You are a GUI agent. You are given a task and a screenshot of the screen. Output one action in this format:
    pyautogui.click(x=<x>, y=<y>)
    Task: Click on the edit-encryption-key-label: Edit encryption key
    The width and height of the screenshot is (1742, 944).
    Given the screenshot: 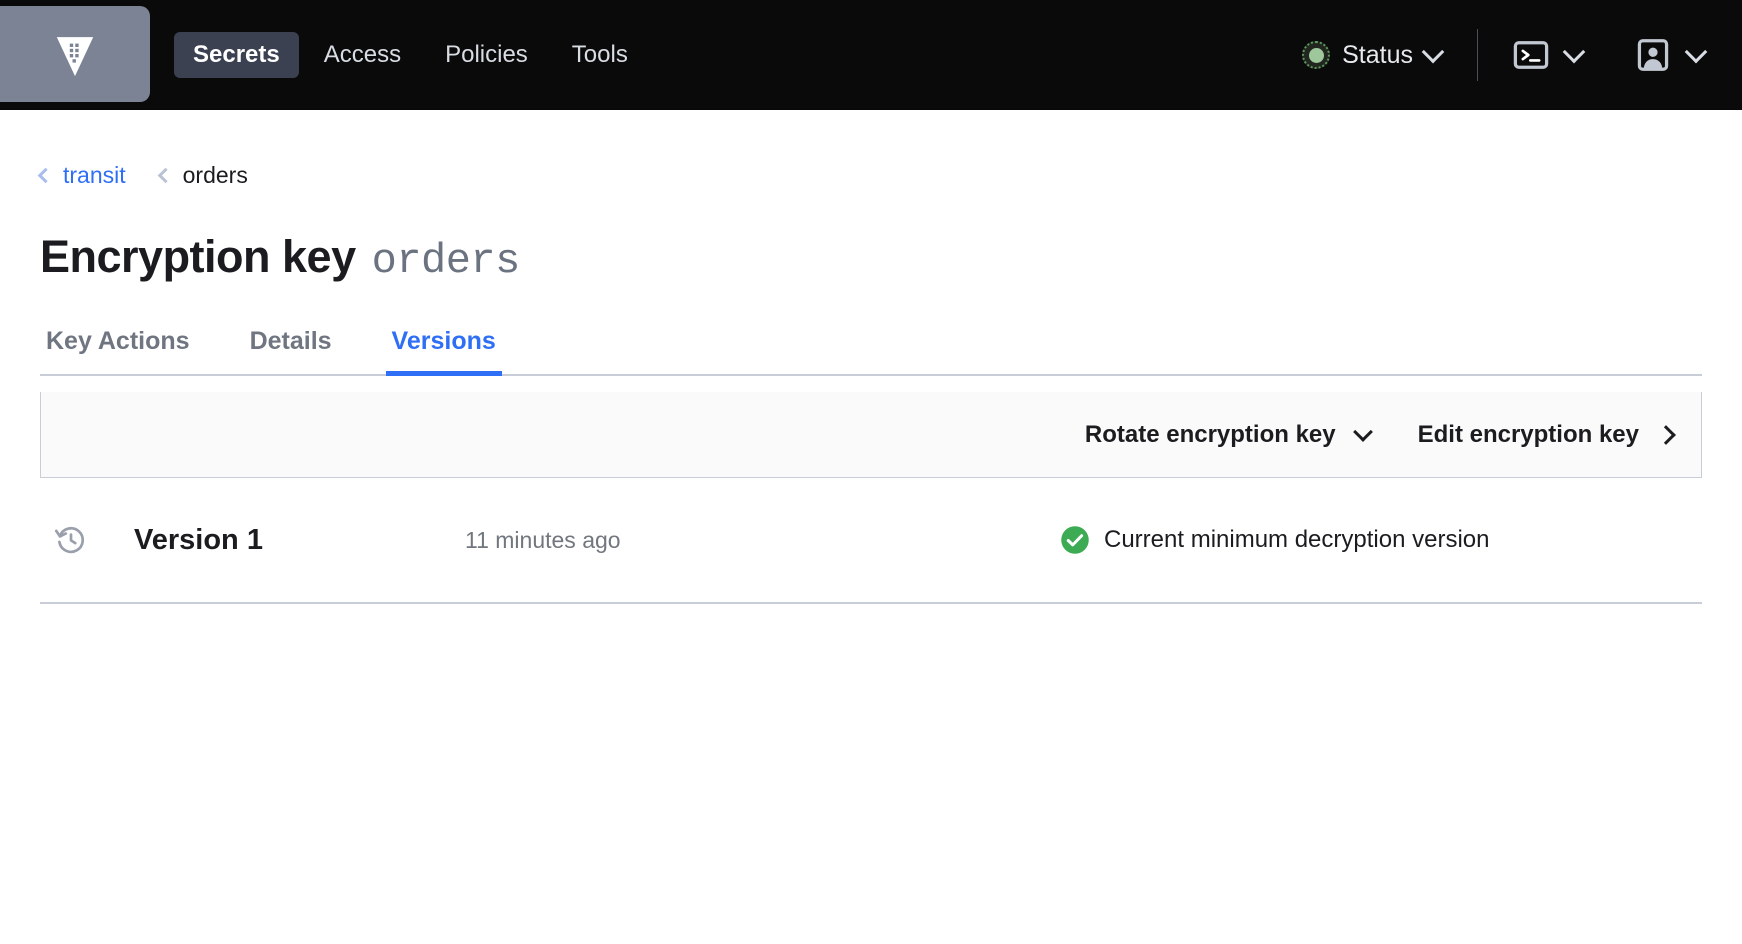 What is the action you would take?
    pyautogui.click(x=1528, y=434)
    